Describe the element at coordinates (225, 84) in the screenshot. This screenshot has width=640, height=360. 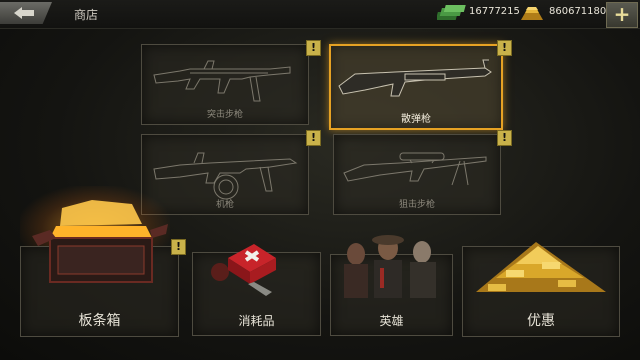
I see `weapon-card-assault-rifle: 突击步枪` at that location.